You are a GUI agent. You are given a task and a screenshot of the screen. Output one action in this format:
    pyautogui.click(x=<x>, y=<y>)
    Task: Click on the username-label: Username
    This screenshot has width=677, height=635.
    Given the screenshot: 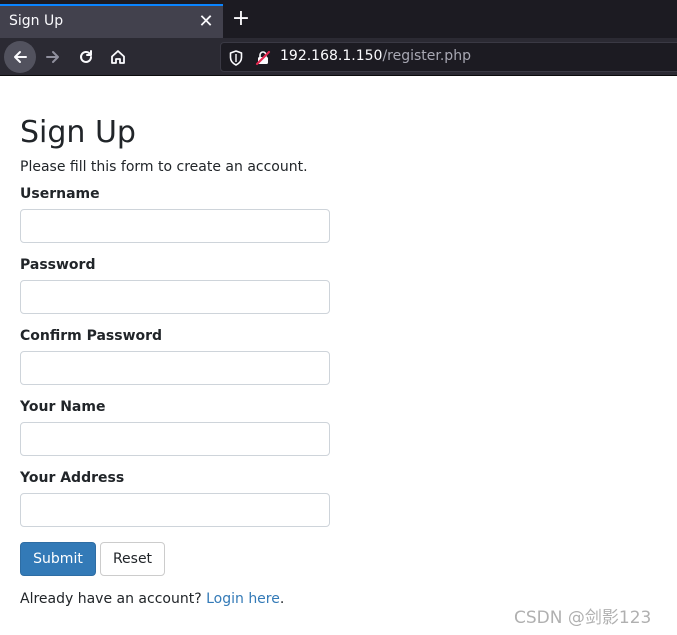 What is the action you would take?
    pyautogui.click(x=60, y=194)
    